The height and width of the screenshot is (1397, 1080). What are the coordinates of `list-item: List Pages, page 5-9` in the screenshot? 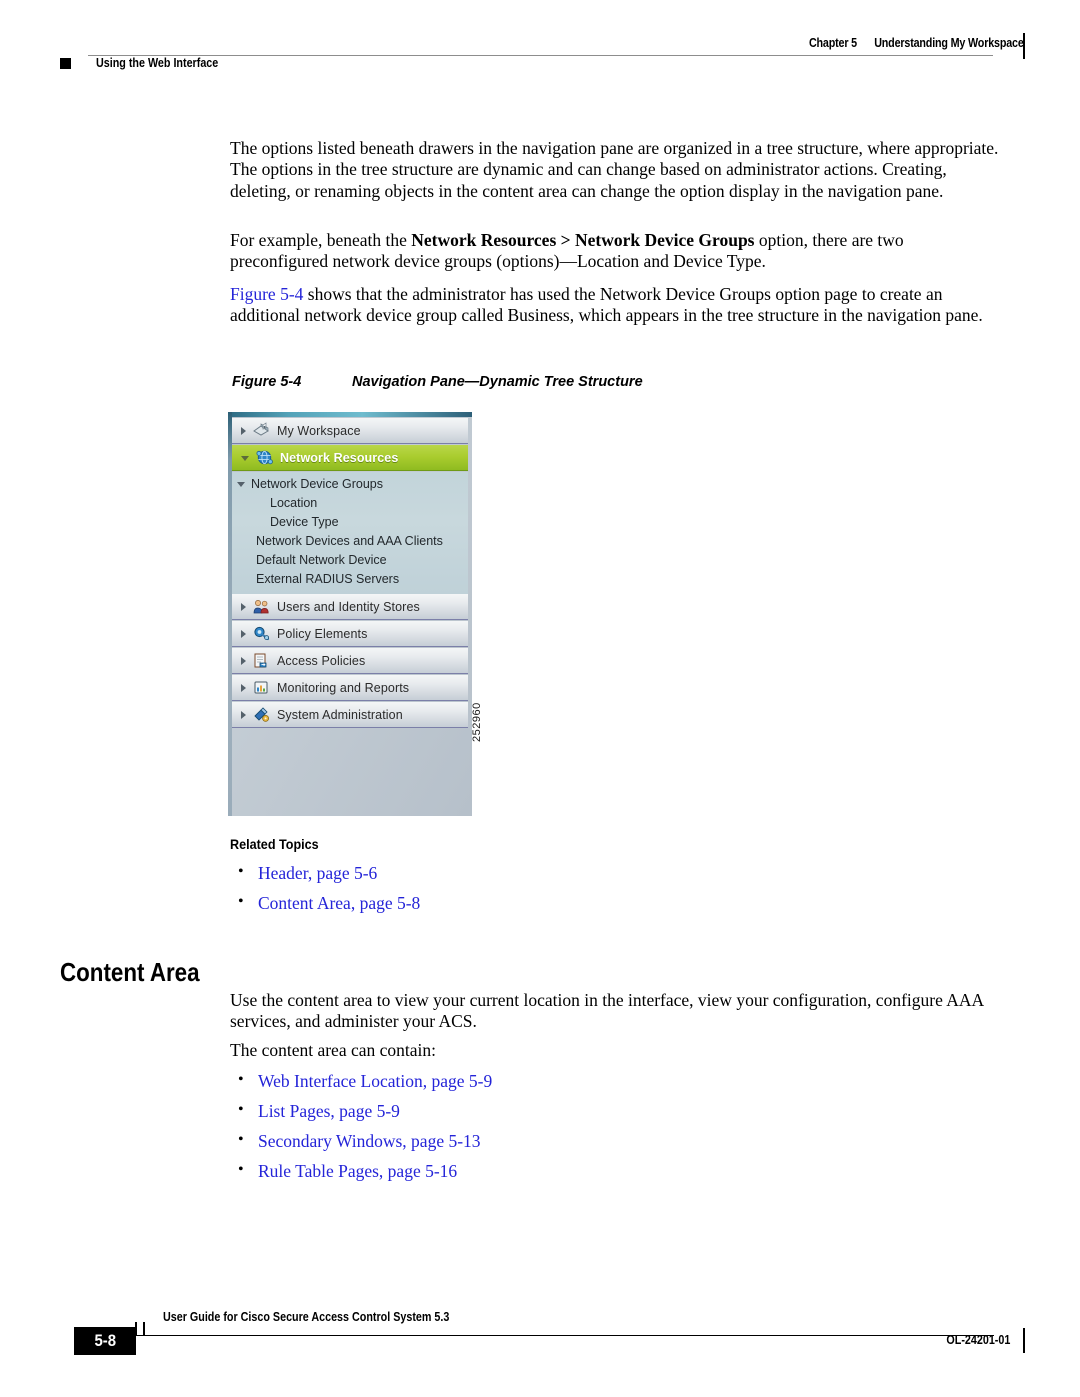 It's located at (362, 1110).